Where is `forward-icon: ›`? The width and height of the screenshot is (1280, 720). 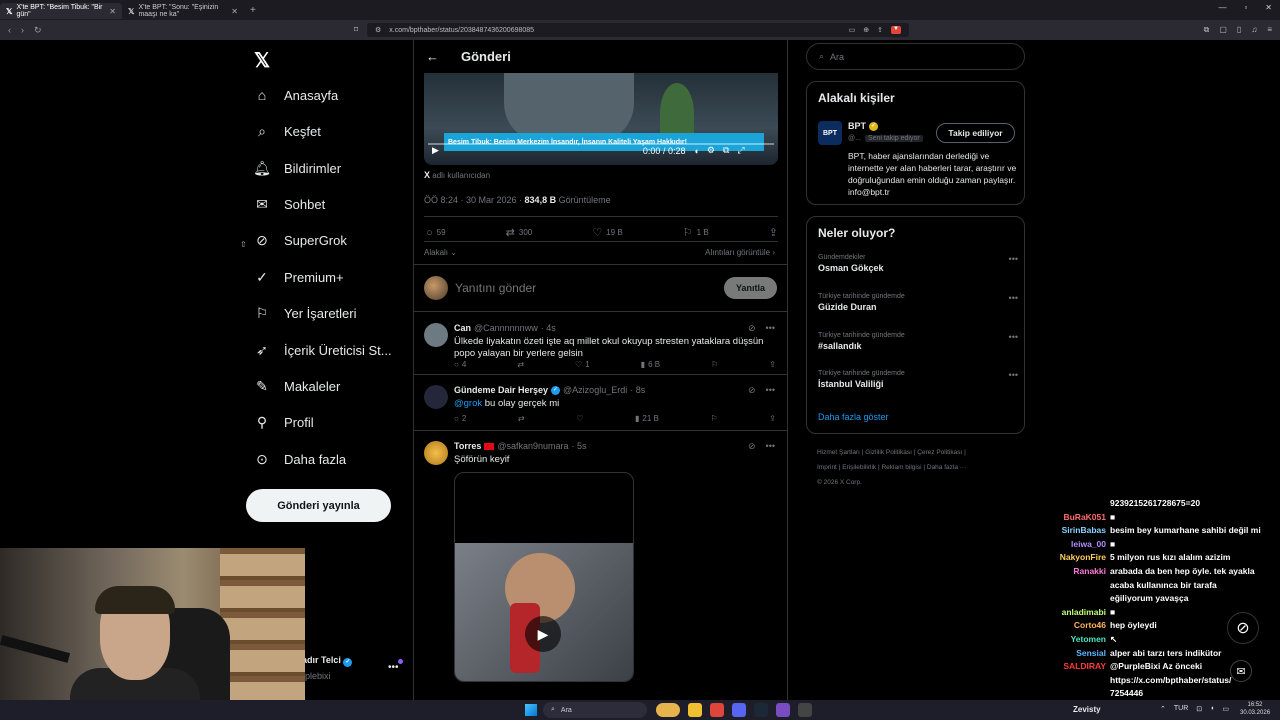
forward-icon: › is located at coordinates (22, 30).